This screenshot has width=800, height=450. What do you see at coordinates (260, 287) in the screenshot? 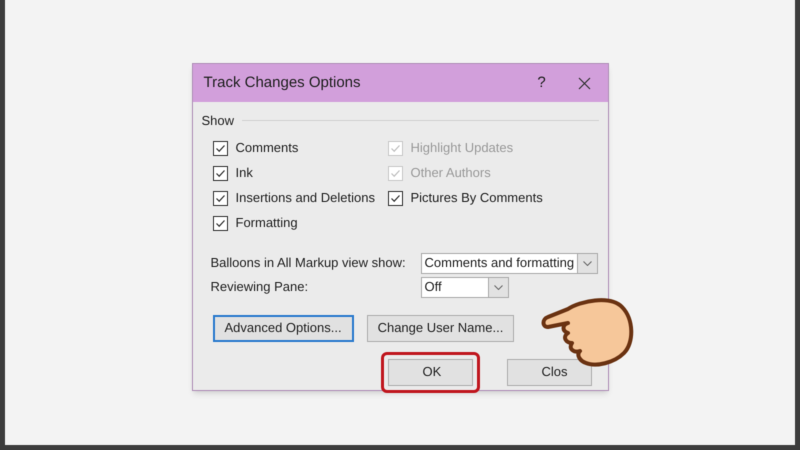
I see `reviewing-pane-label: Reviewing Pane:` at bounding box center [260, 287].